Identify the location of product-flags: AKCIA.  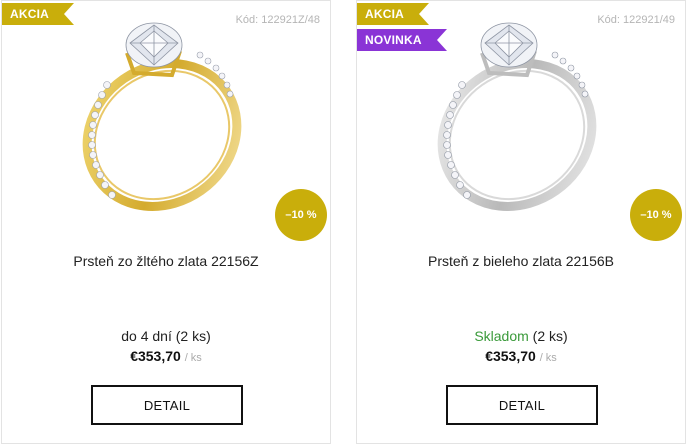
(33, 16).